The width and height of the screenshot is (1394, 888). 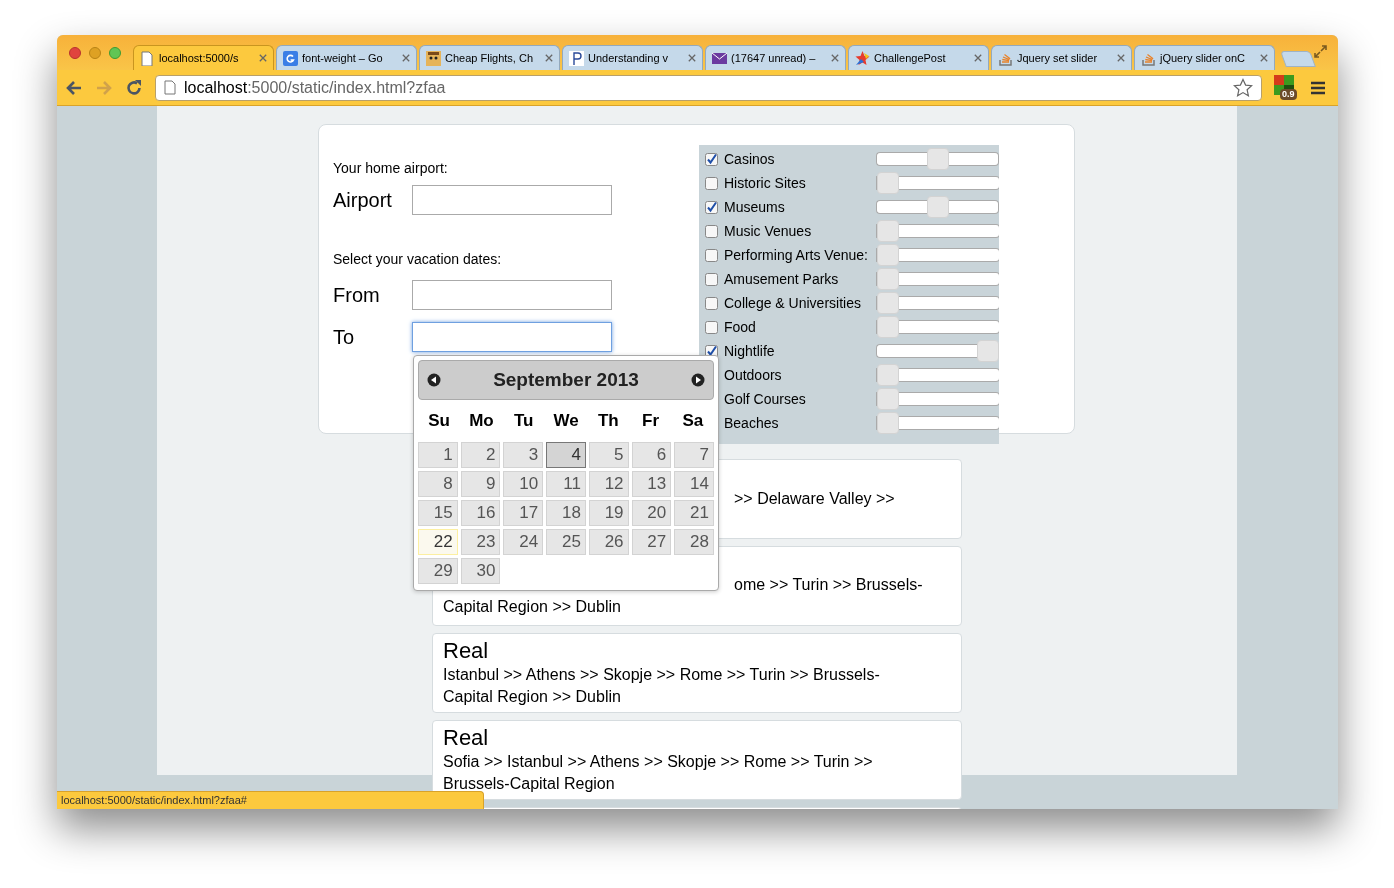 I want to click on browser-tab: localhost:5000/s, so click(x=203, y=57).